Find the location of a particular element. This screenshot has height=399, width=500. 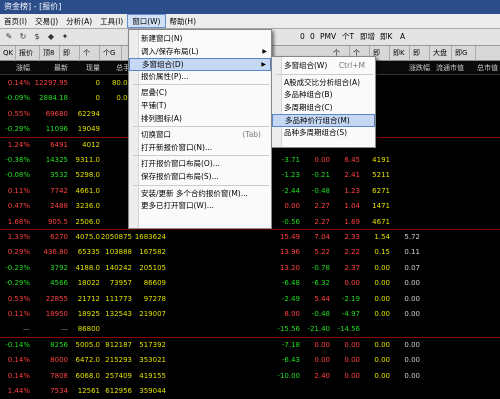

submenu-item-label: A股成交比分析组合(A) is located at coordinates (322, 82).